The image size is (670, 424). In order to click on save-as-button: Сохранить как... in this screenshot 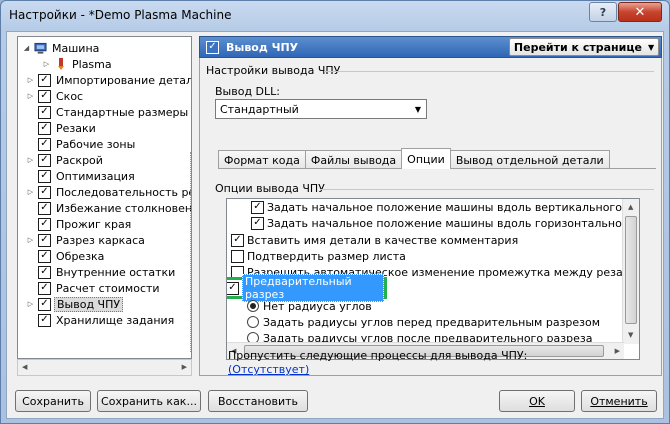, I will do `click(149, 401)`.